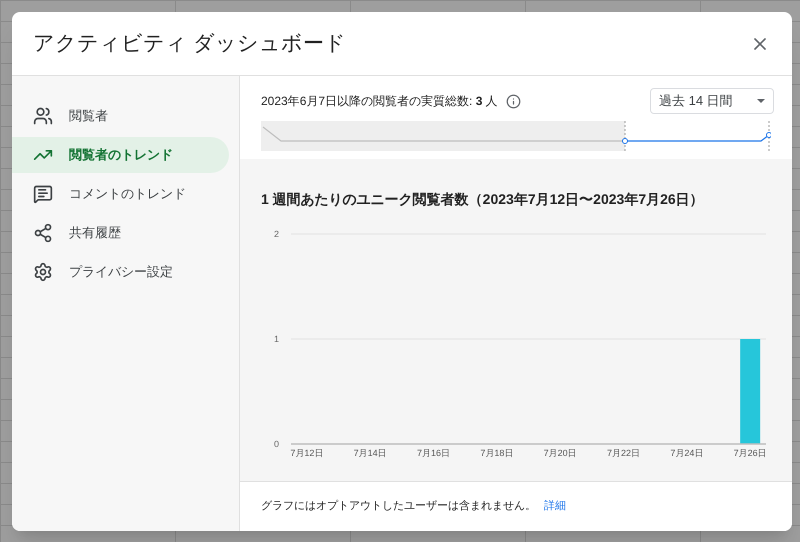 This screenshot has height=542, width=800. What do you see at coordinates (43, 116) in the screenshot?
I see `people-icon` at bounding box center [43, 116].